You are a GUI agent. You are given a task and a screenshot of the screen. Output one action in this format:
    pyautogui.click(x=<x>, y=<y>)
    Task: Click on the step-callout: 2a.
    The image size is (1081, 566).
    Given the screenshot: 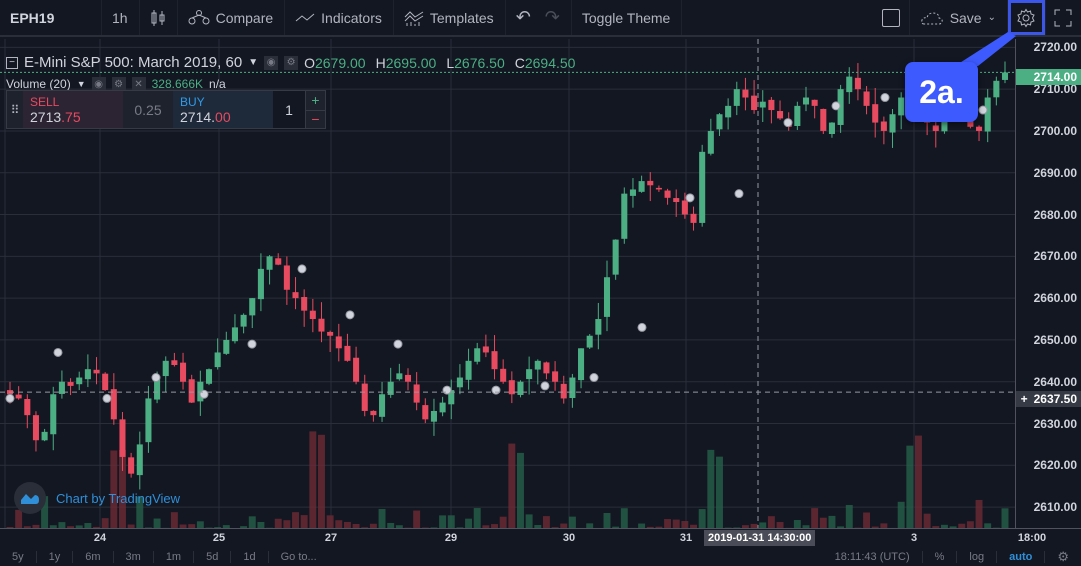 What is the action you would take?
    pyautogui.click(x=941, y=92)
    